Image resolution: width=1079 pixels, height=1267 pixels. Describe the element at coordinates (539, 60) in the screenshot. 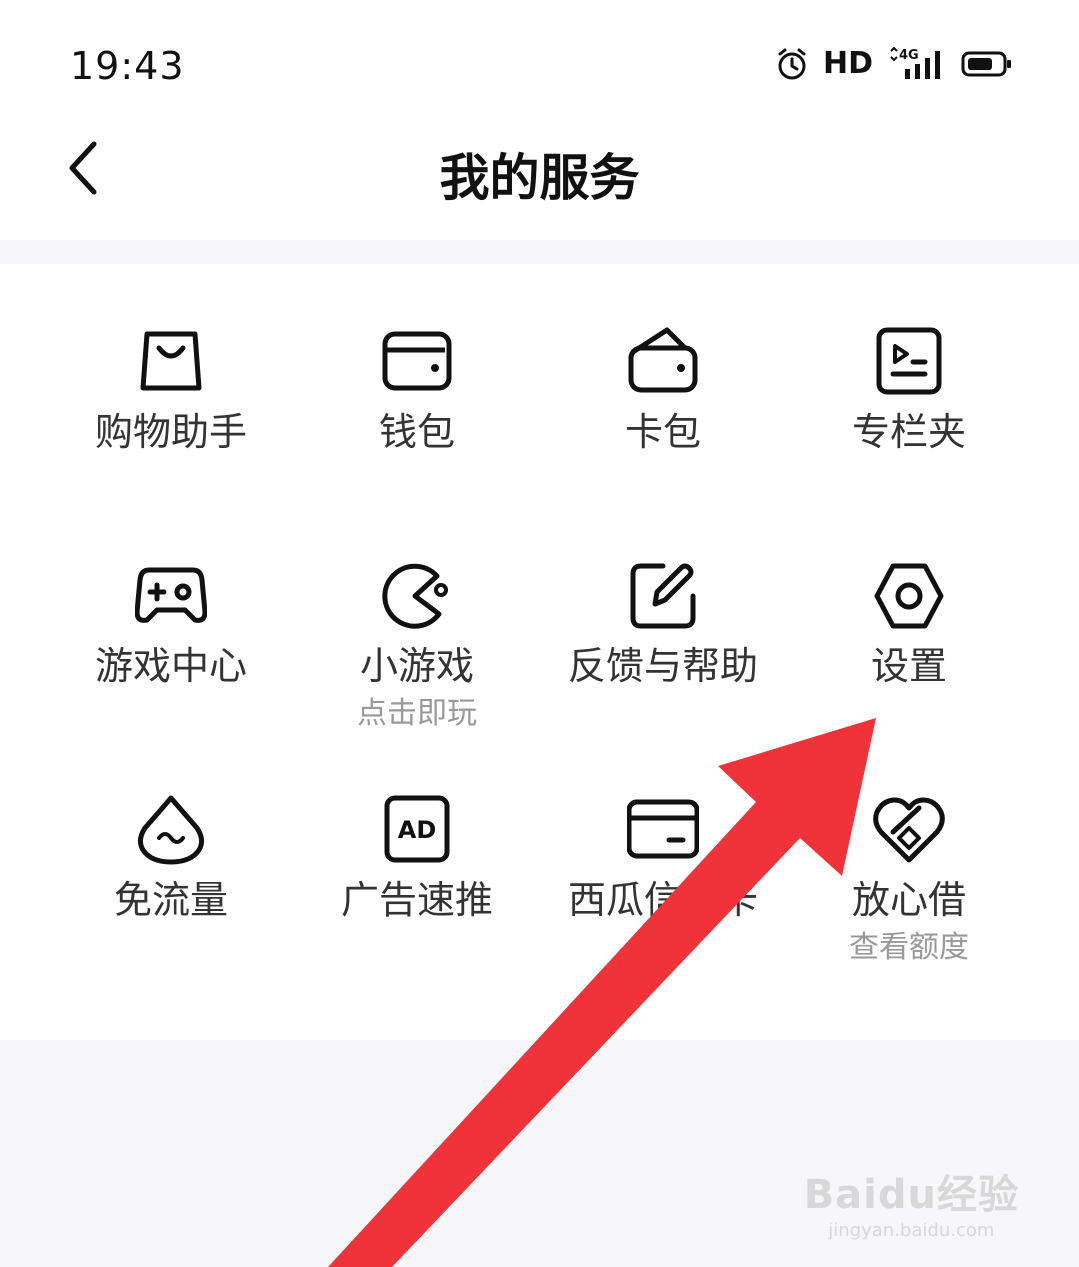

I see `status-bar: 19:43 HD 4G` at that location.